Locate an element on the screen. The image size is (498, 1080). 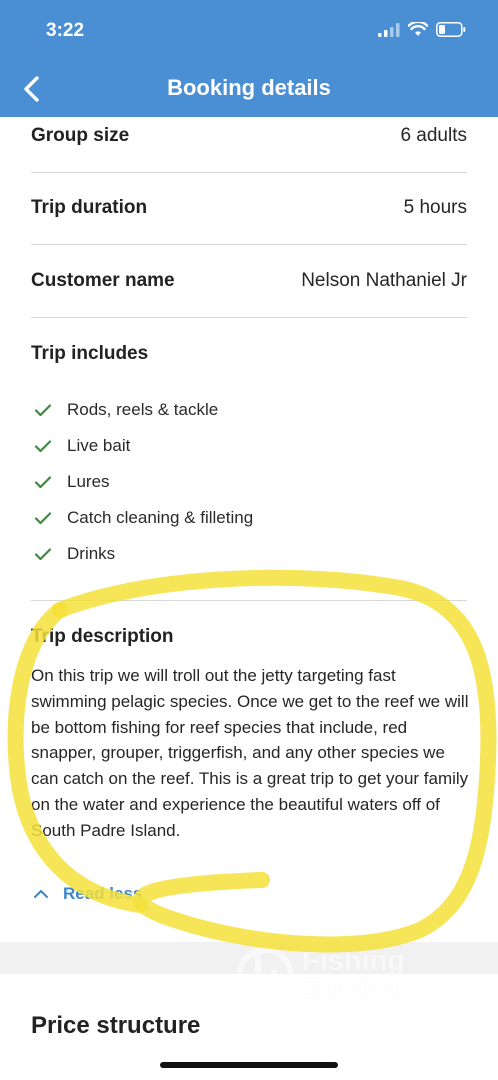
include-item-label: Lures is located at coordinates (88, 481).